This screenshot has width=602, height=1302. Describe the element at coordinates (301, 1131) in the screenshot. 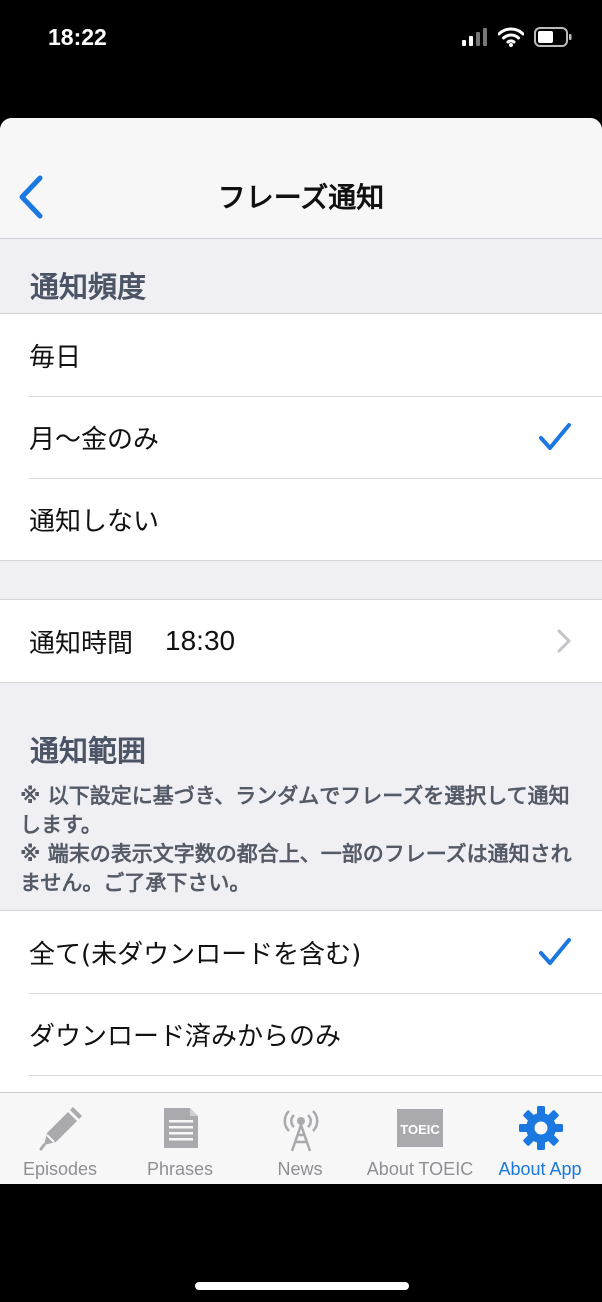

I see `broadcast-antenna-icon` at that location.